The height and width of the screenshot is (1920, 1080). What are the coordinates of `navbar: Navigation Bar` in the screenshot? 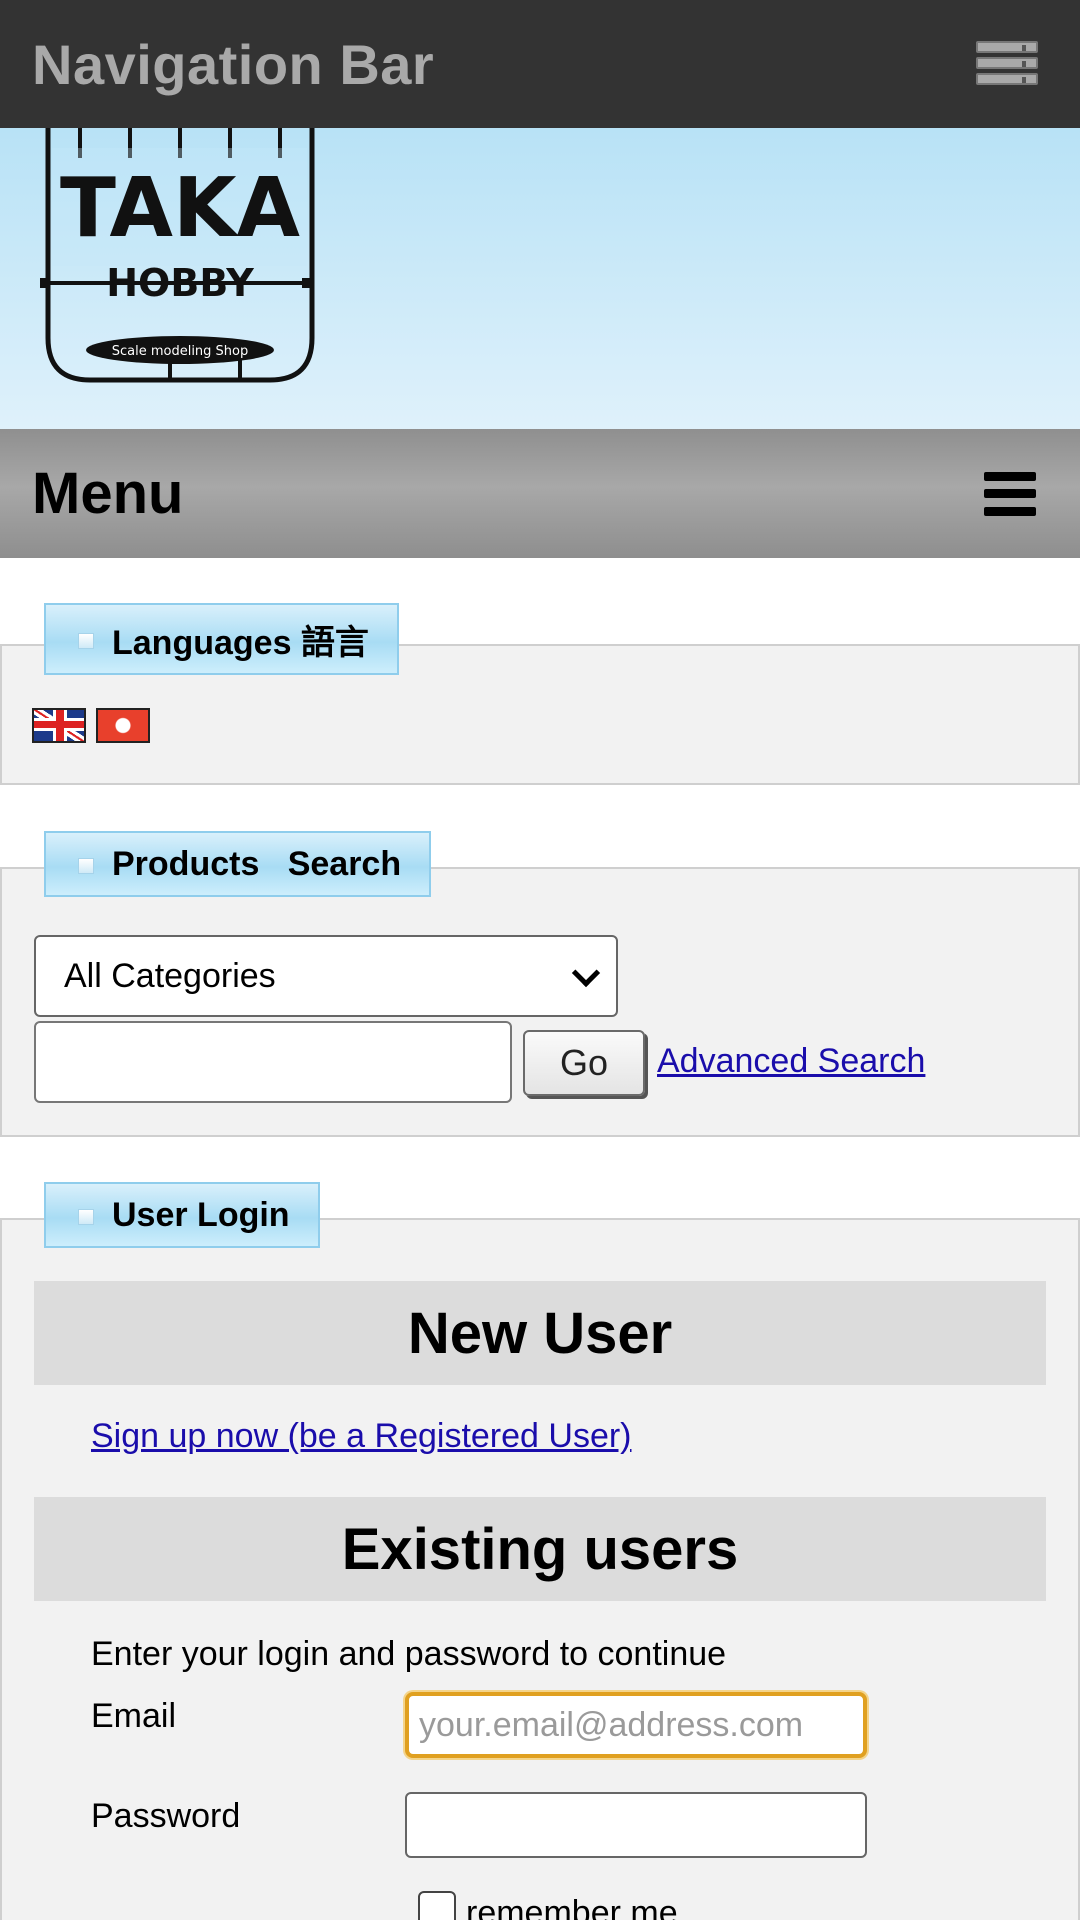 It's located at (540, 64).